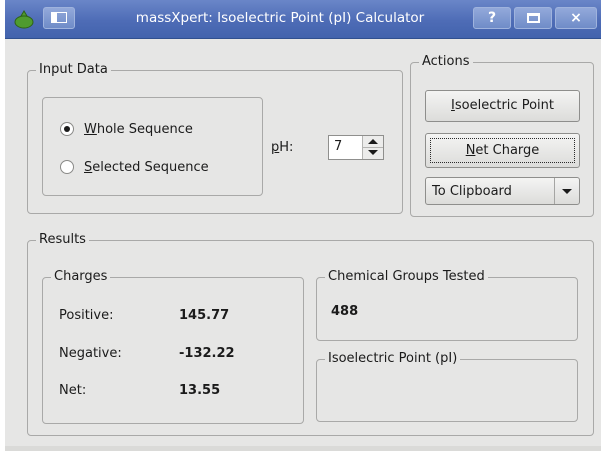 The height and width of the screenshot is (451, 604). I want to click on massxpert-app-icon, so click(24, 19).